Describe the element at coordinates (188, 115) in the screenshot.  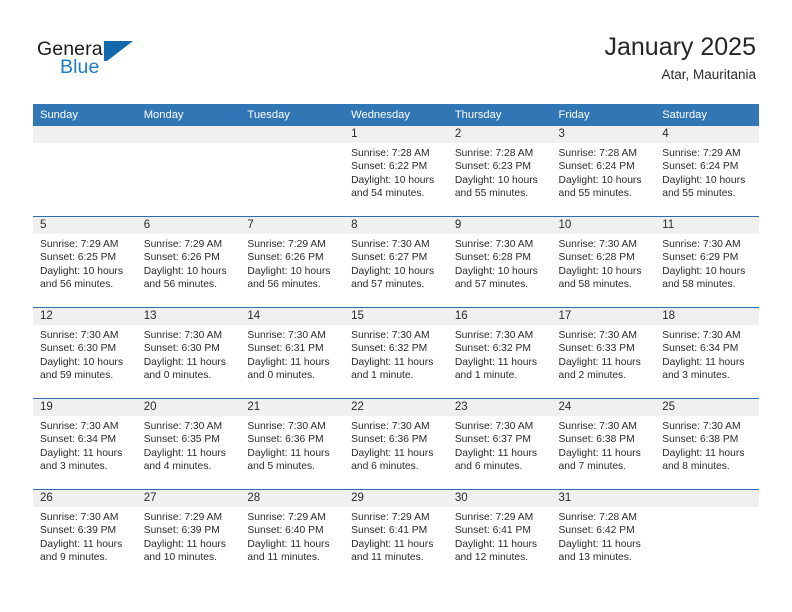
I see `weekday-header-monday: Monday` at that location.